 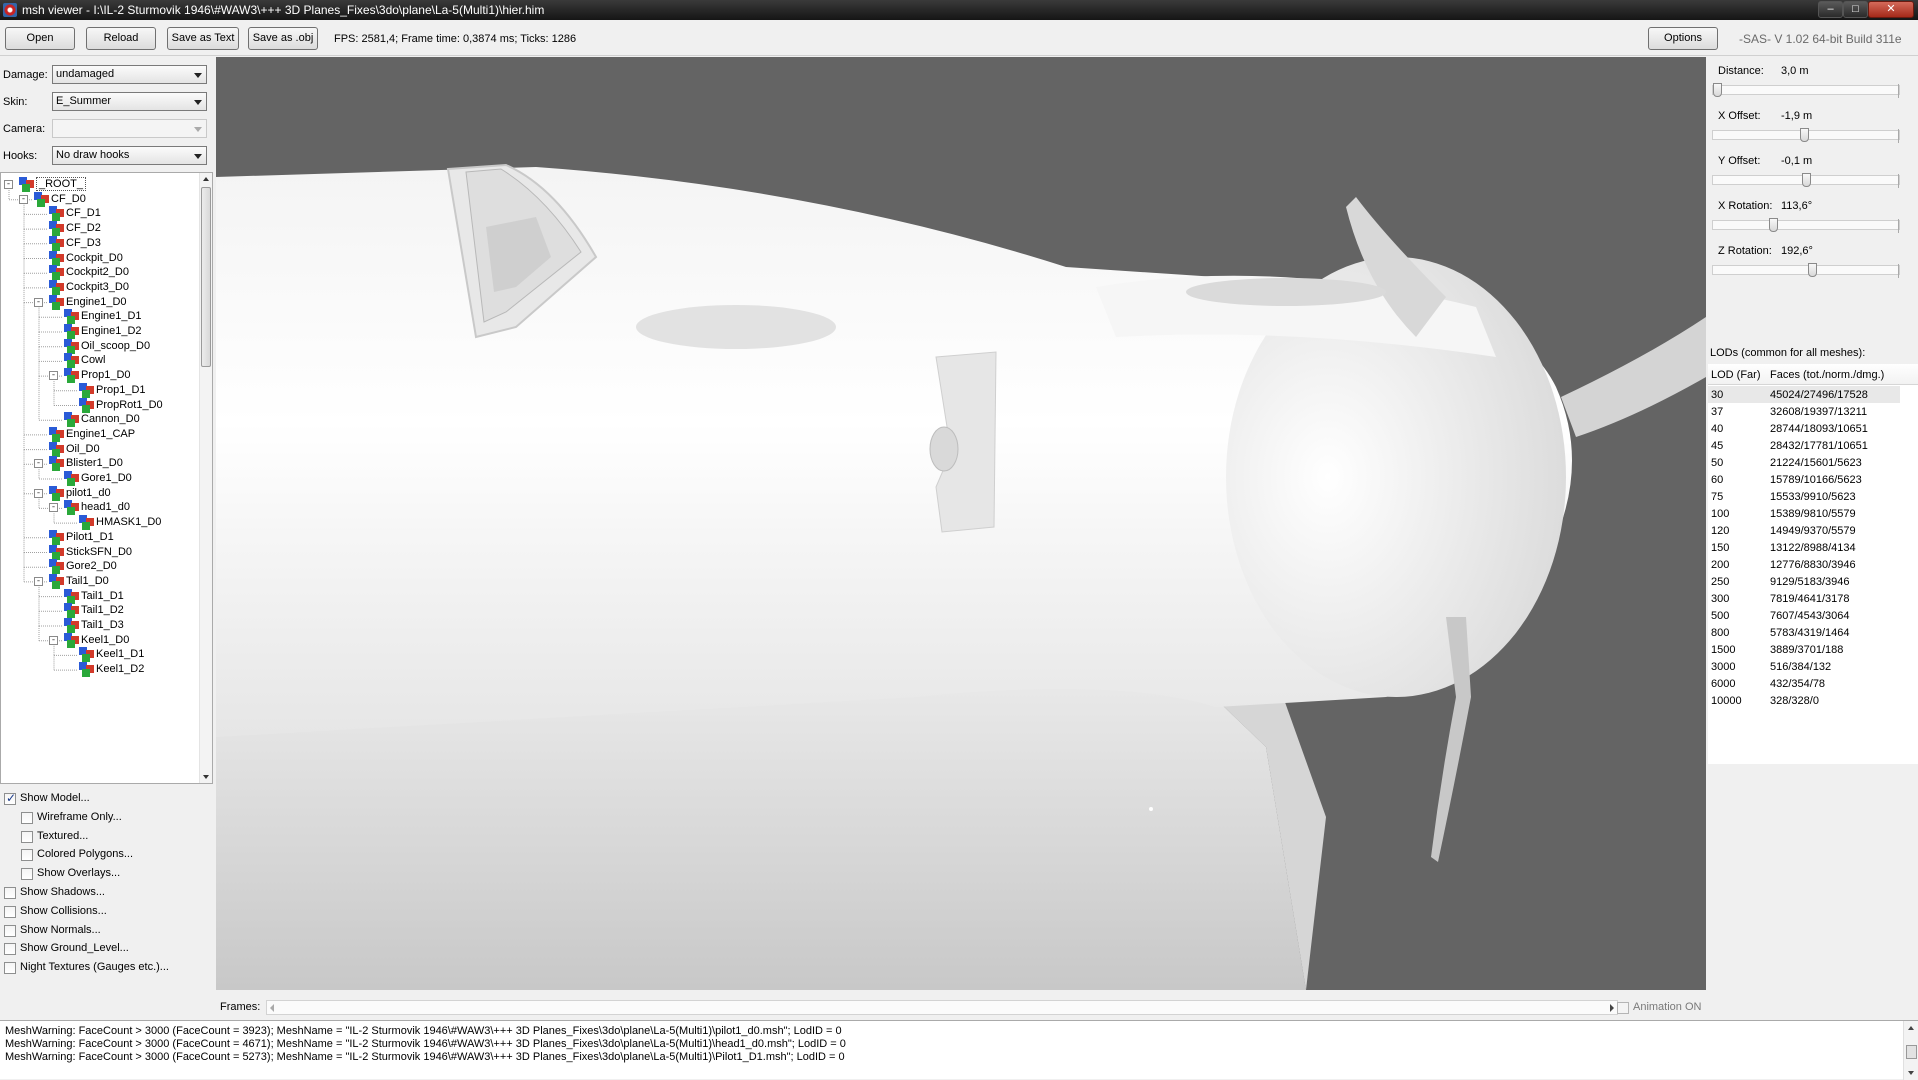 I want to click on scoop-hub-shape, so click(x=944, y=449).